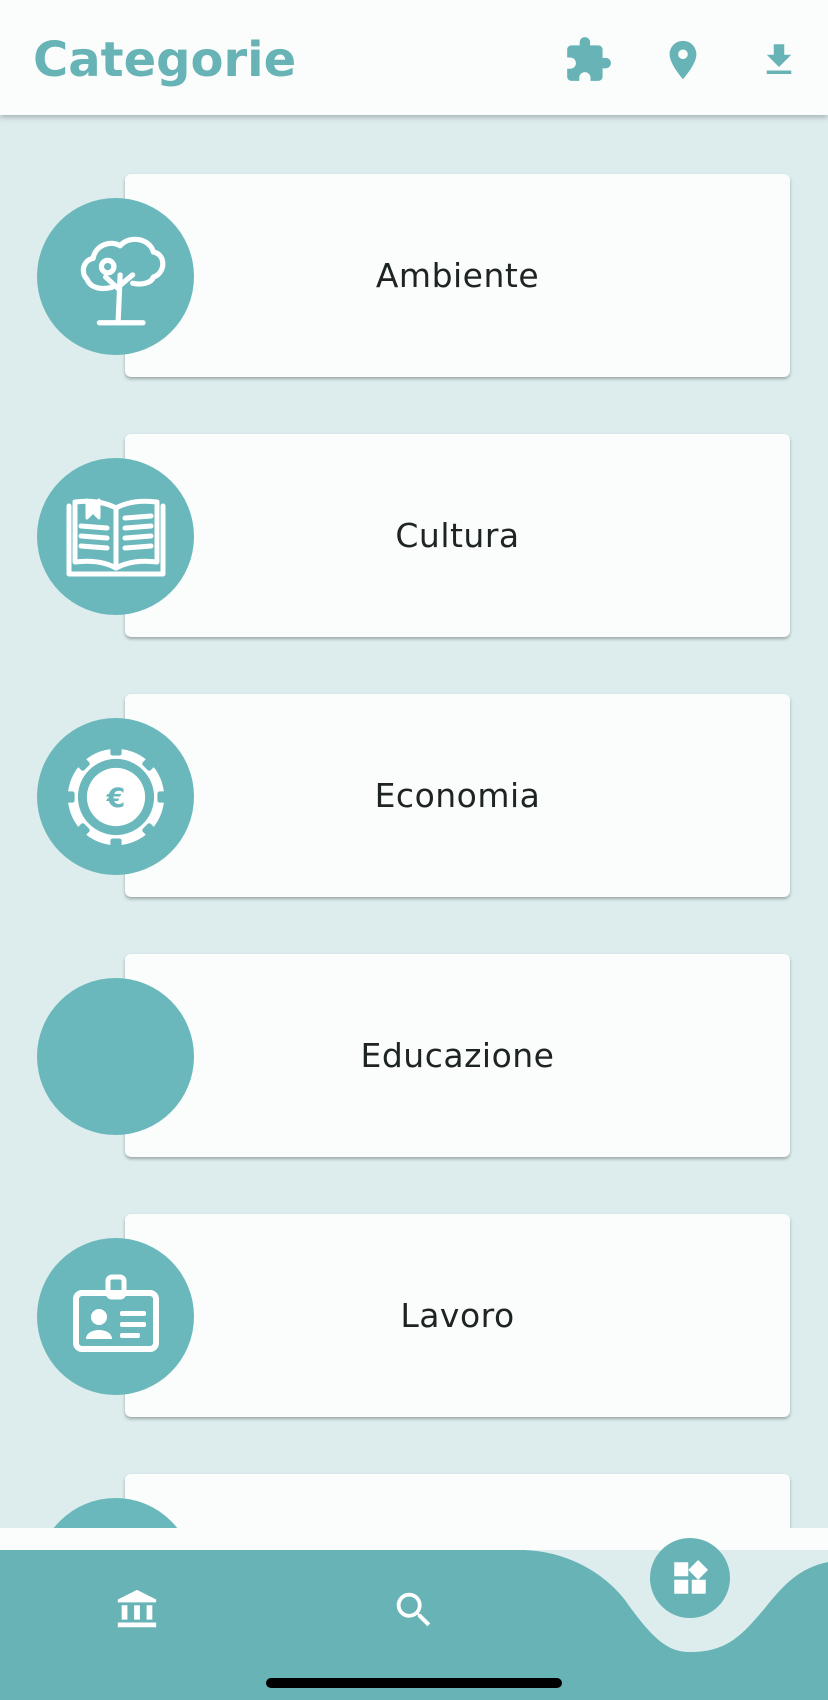 Image resolution: width=828 pixels, height=1700 pixels. I want to click on euro-coin-icon: €, so click(115, 796).